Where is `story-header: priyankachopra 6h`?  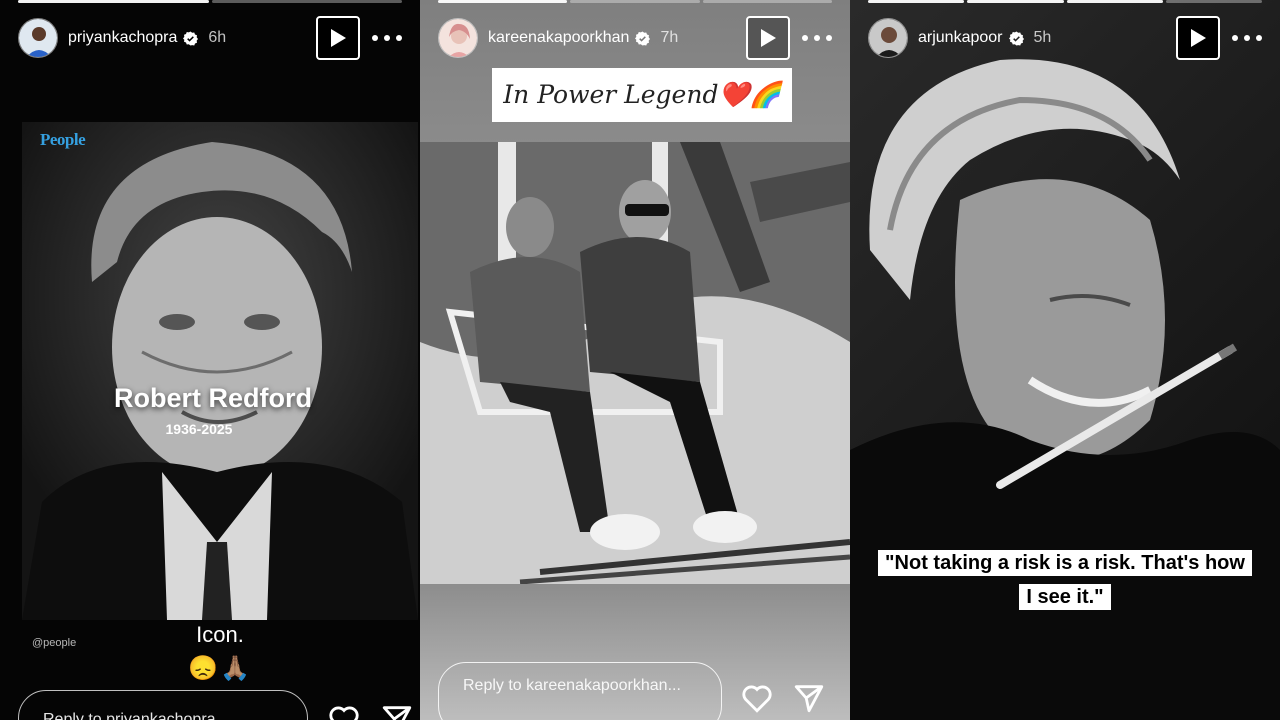
story-header: priyankachopra 6h is located at coordinates (210, 38).